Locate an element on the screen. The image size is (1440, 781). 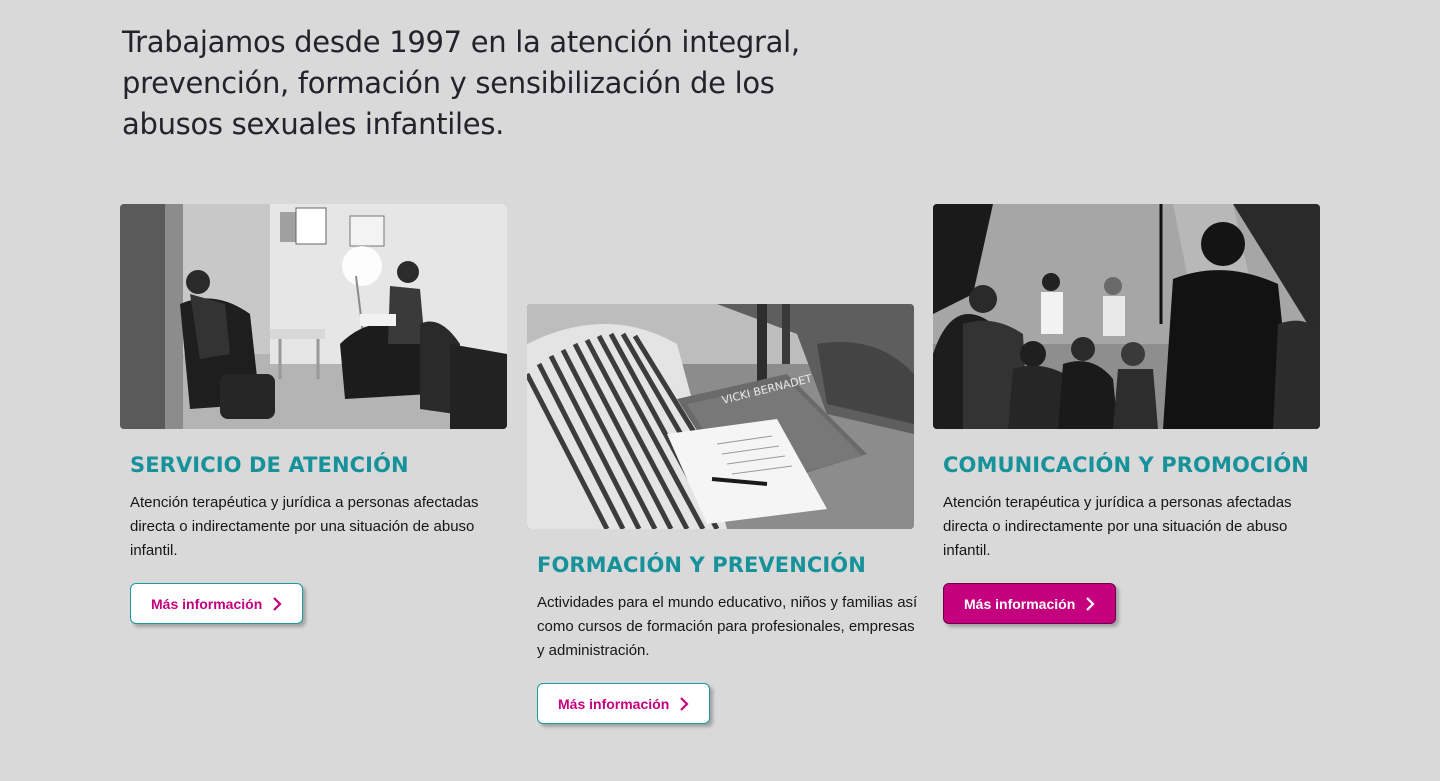
card-title: SERVICIO DE ATENCIÓN is located at coordinates (269, 465).